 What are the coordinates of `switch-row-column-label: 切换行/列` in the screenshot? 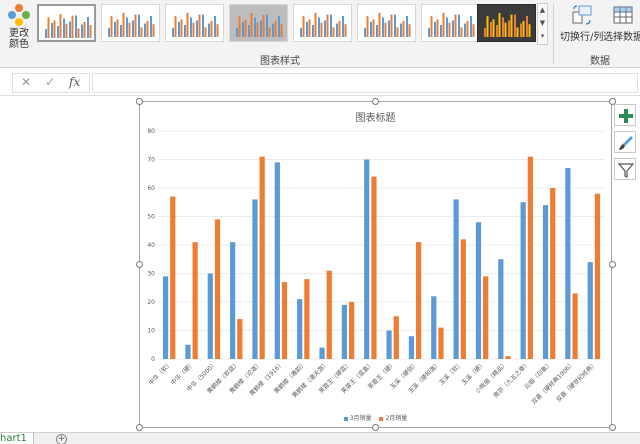 It's located at (582, 37).